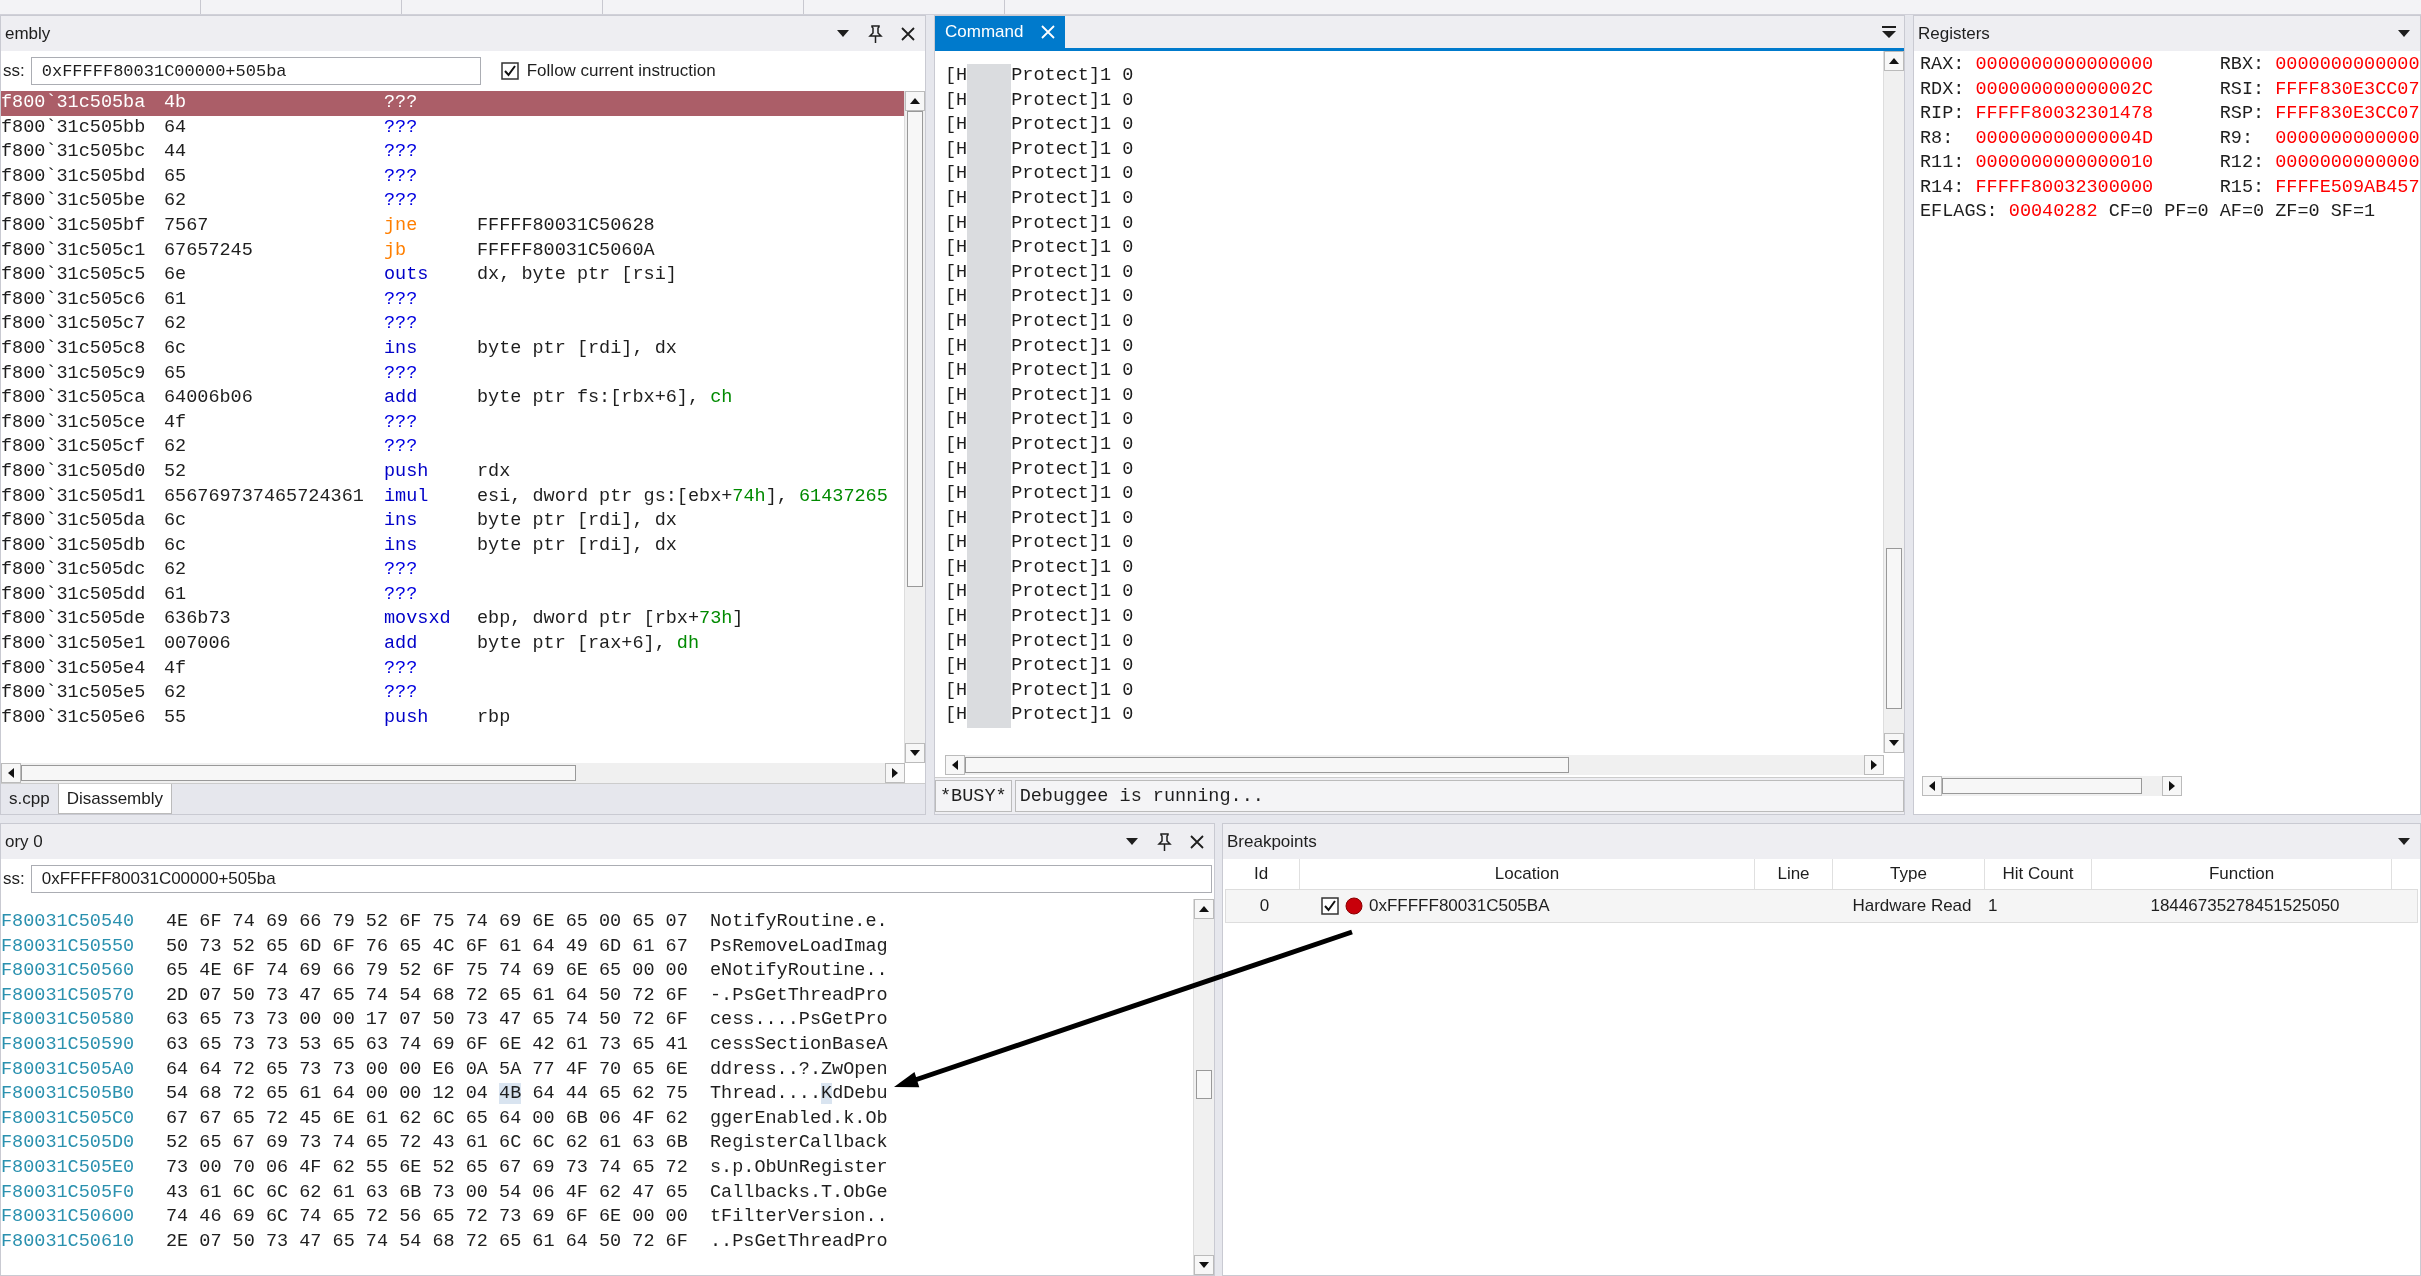 This screenshot has height=1276, width=2421. I want to click on address-cell-text: F80031C50610, so click(68, 1241).